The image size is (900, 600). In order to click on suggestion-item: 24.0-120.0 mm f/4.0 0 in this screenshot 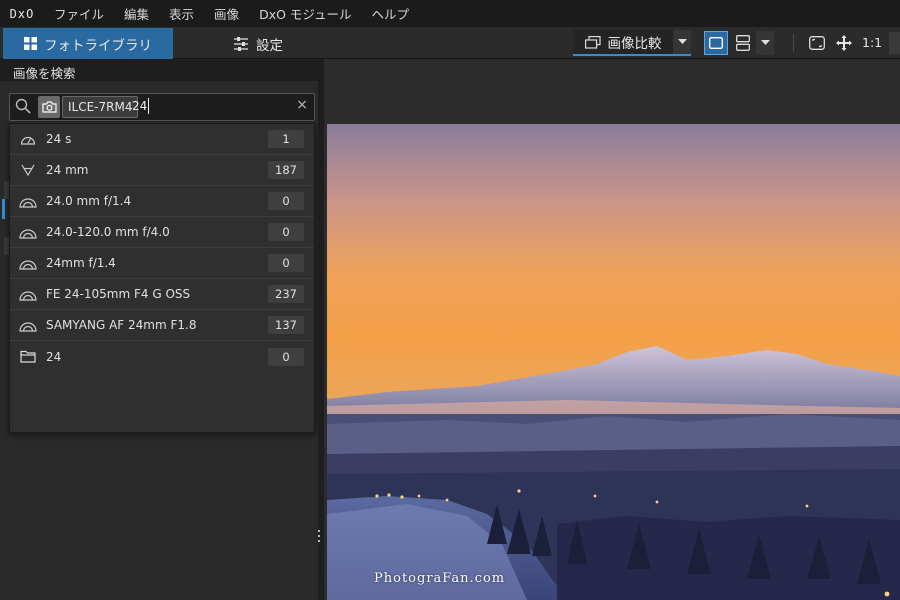, I will do `click(162, 232)`.